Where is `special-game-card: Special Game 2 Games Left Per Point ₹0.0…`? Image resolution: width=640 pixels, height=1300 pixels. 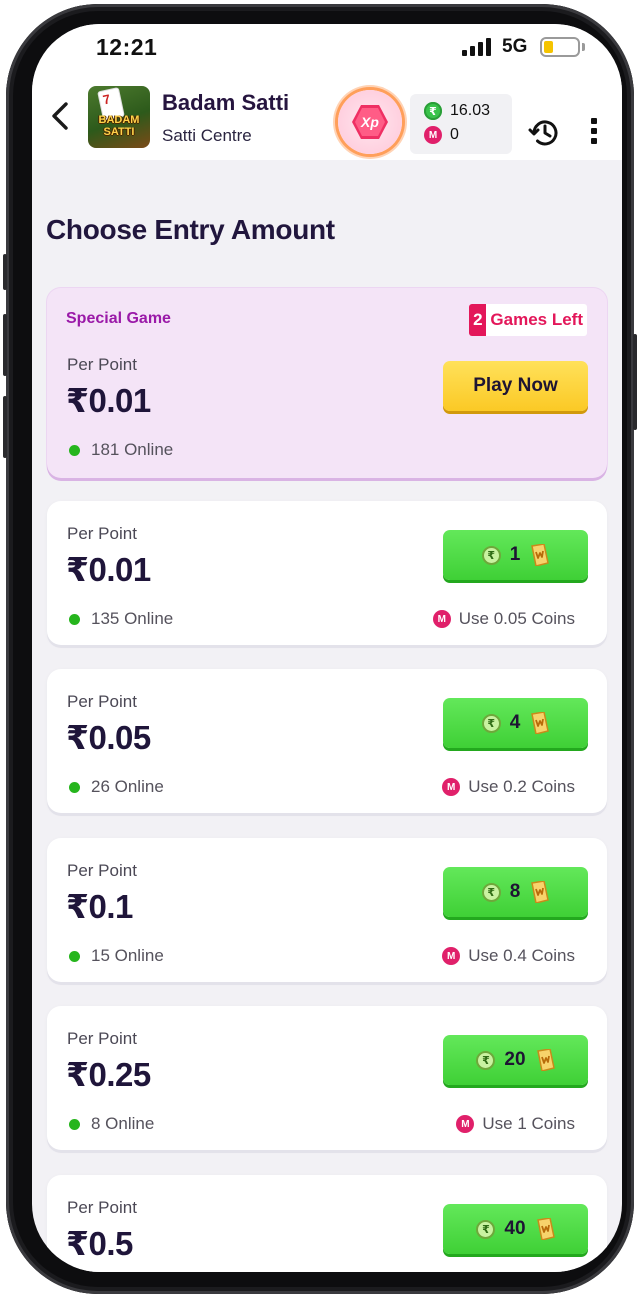
special-game-card: Special Game 2 Games Left Per Point ₹0.0… is located at coordinates (327, 383).